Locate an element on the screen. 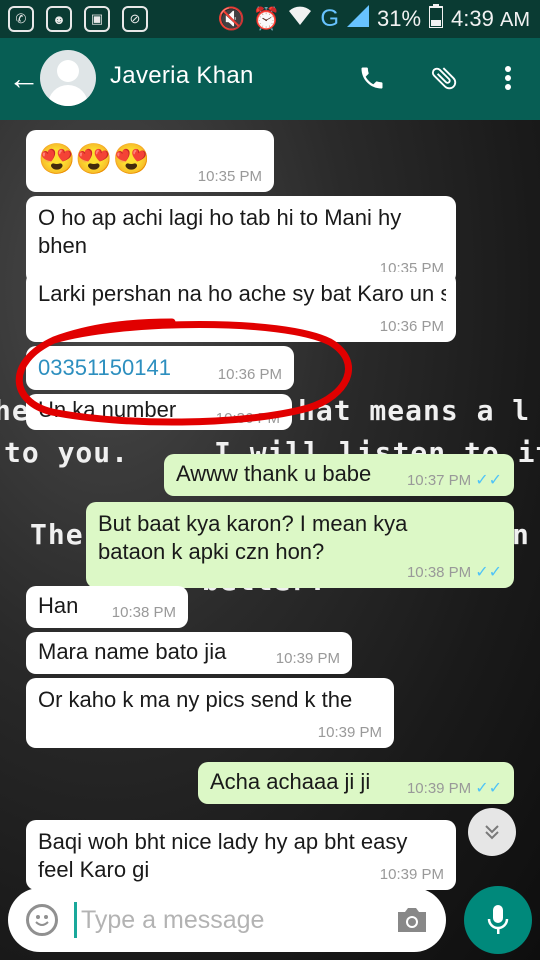  message-text: Awww thank u babe is located at coordinates (274, 473).